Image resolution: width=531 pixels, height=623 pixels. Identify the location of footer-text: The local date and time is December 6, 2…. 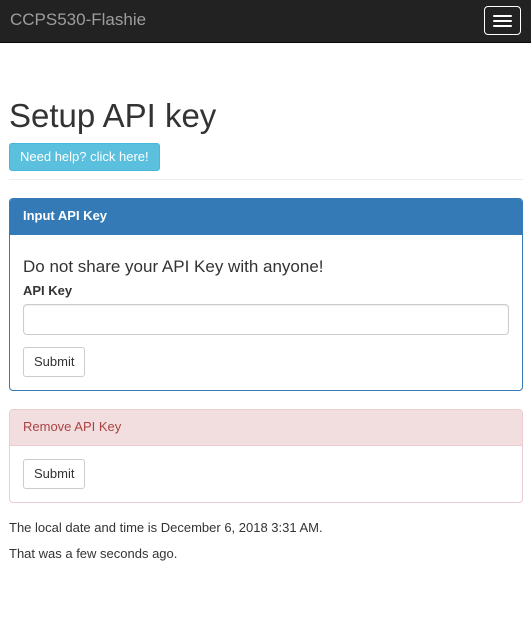
(266, 541).